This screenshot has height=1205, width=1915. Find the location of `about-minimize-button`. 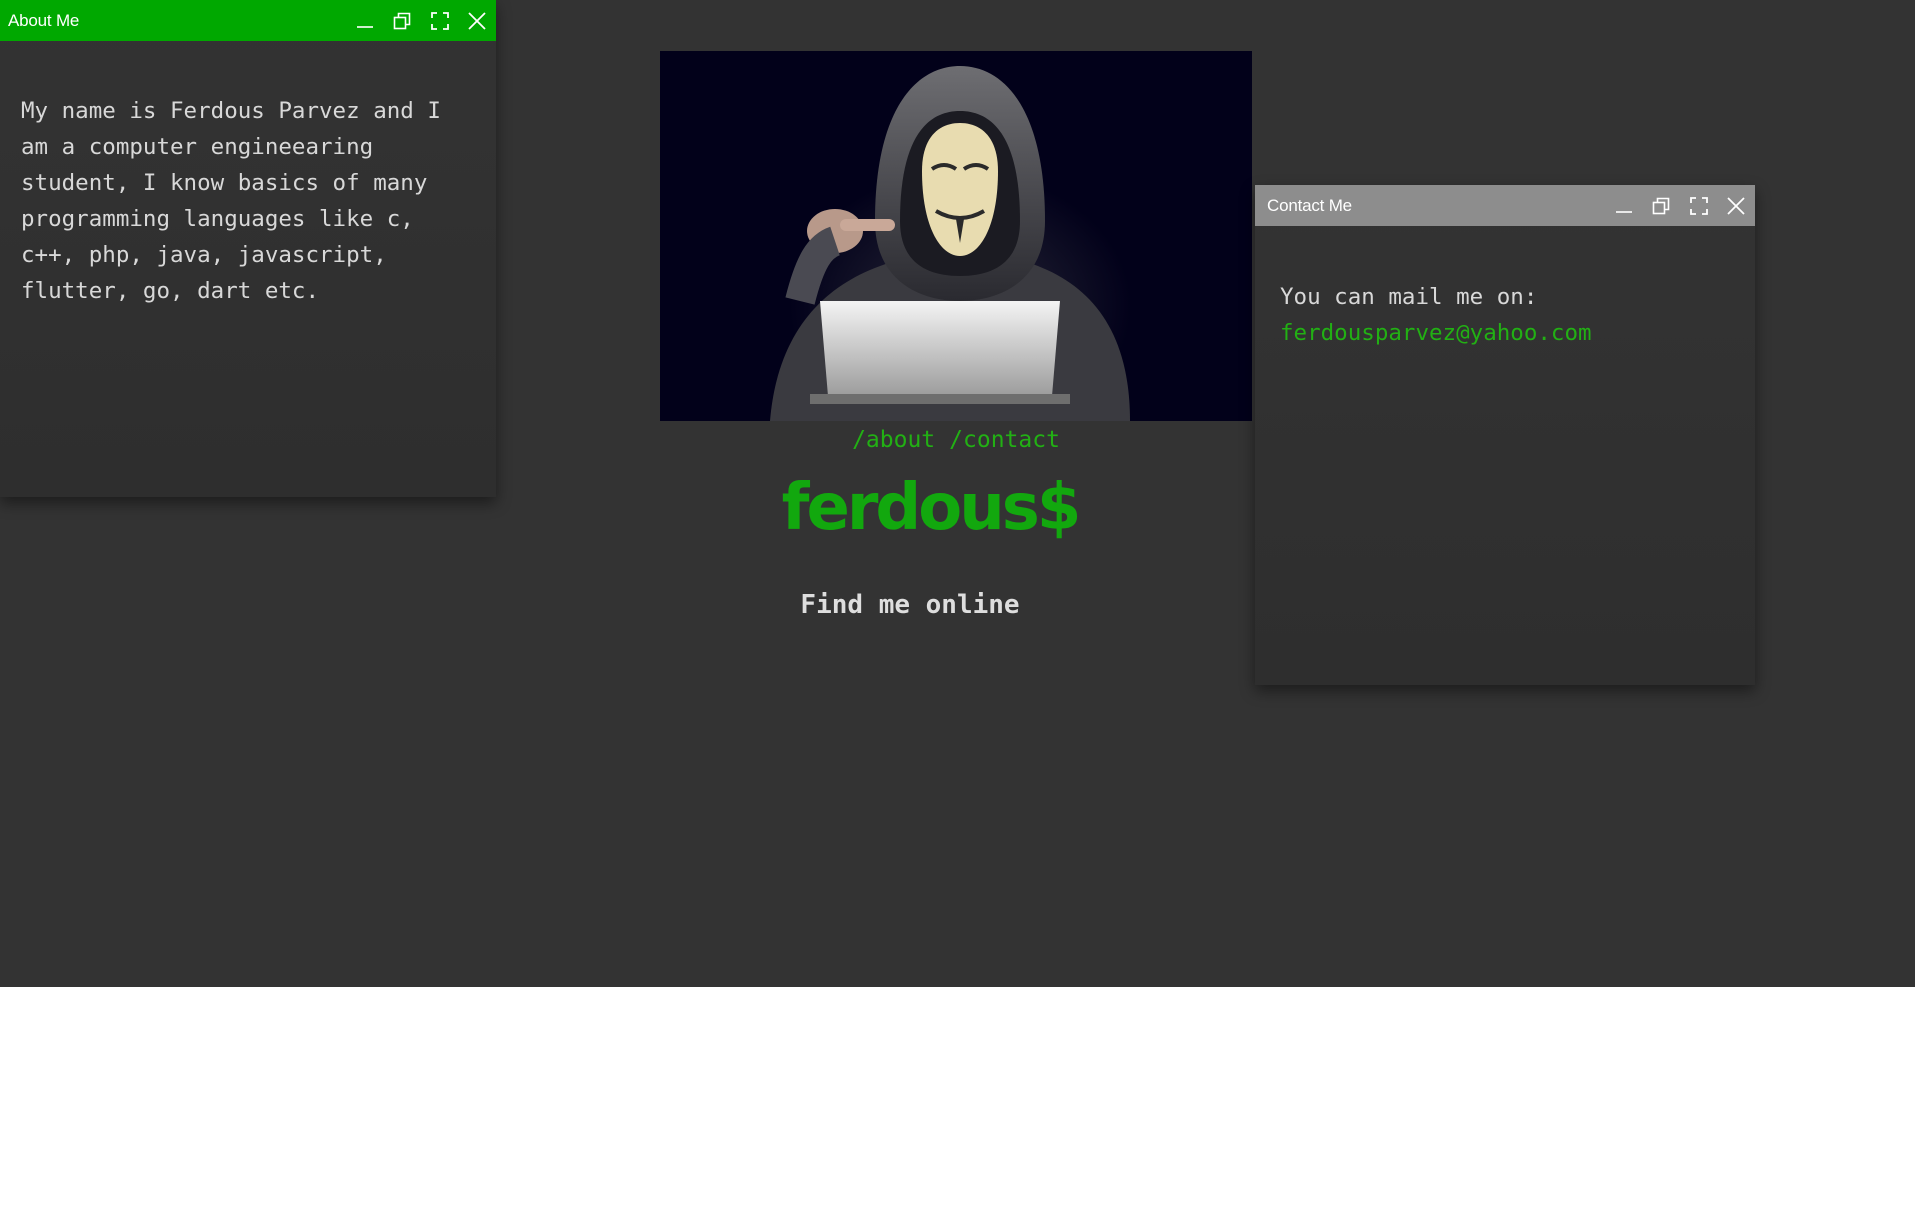

about-minimize-button is located at coordinates (365, 20).